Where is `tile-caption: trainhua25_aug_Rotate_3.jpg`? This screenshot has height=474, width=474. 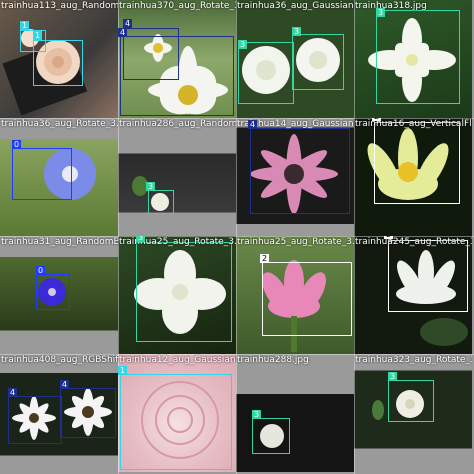
tile-caption: trainhua25_aug_Rotate_3.jpg is located at coordinates (295, 242).